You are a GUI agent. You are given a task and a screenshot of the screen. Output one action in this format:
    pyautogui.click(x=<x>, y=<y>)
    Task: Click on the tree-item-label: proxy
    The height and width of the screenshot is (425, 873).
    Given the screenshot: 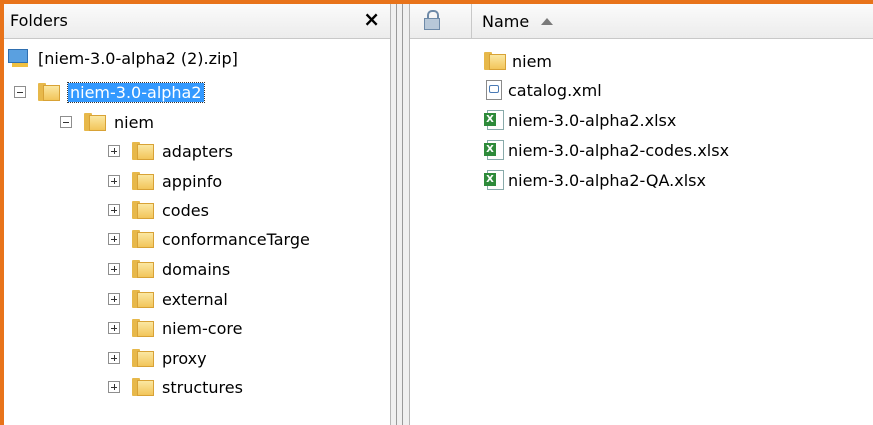 What is the action you would take?
    pyautogui.click(x=184, y=358)
    